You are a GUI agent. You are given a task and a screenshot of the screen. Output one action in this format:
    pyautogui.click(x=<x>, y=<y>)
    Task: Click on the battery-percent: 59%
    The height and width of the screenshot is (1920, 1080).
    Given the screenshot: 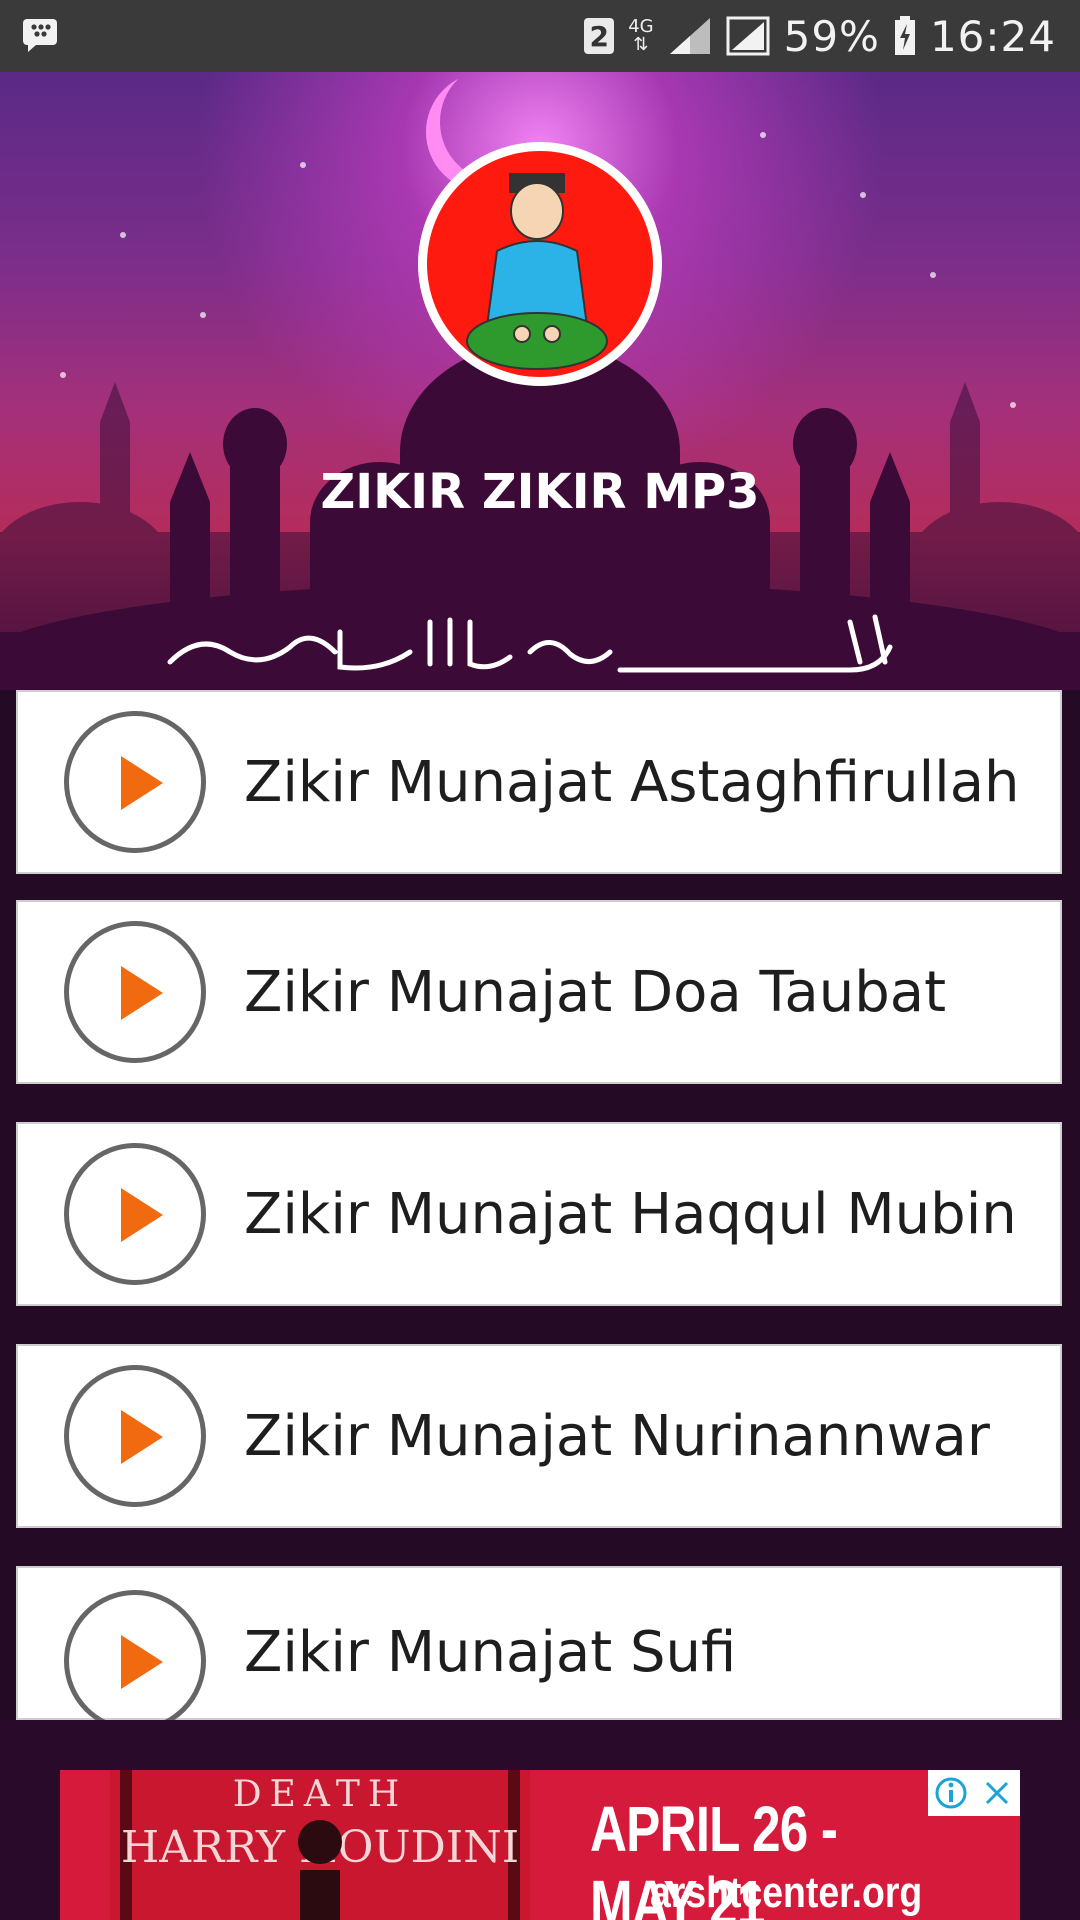 What is the action you would take?
    pyautogui.click(x=831, y=36)
    